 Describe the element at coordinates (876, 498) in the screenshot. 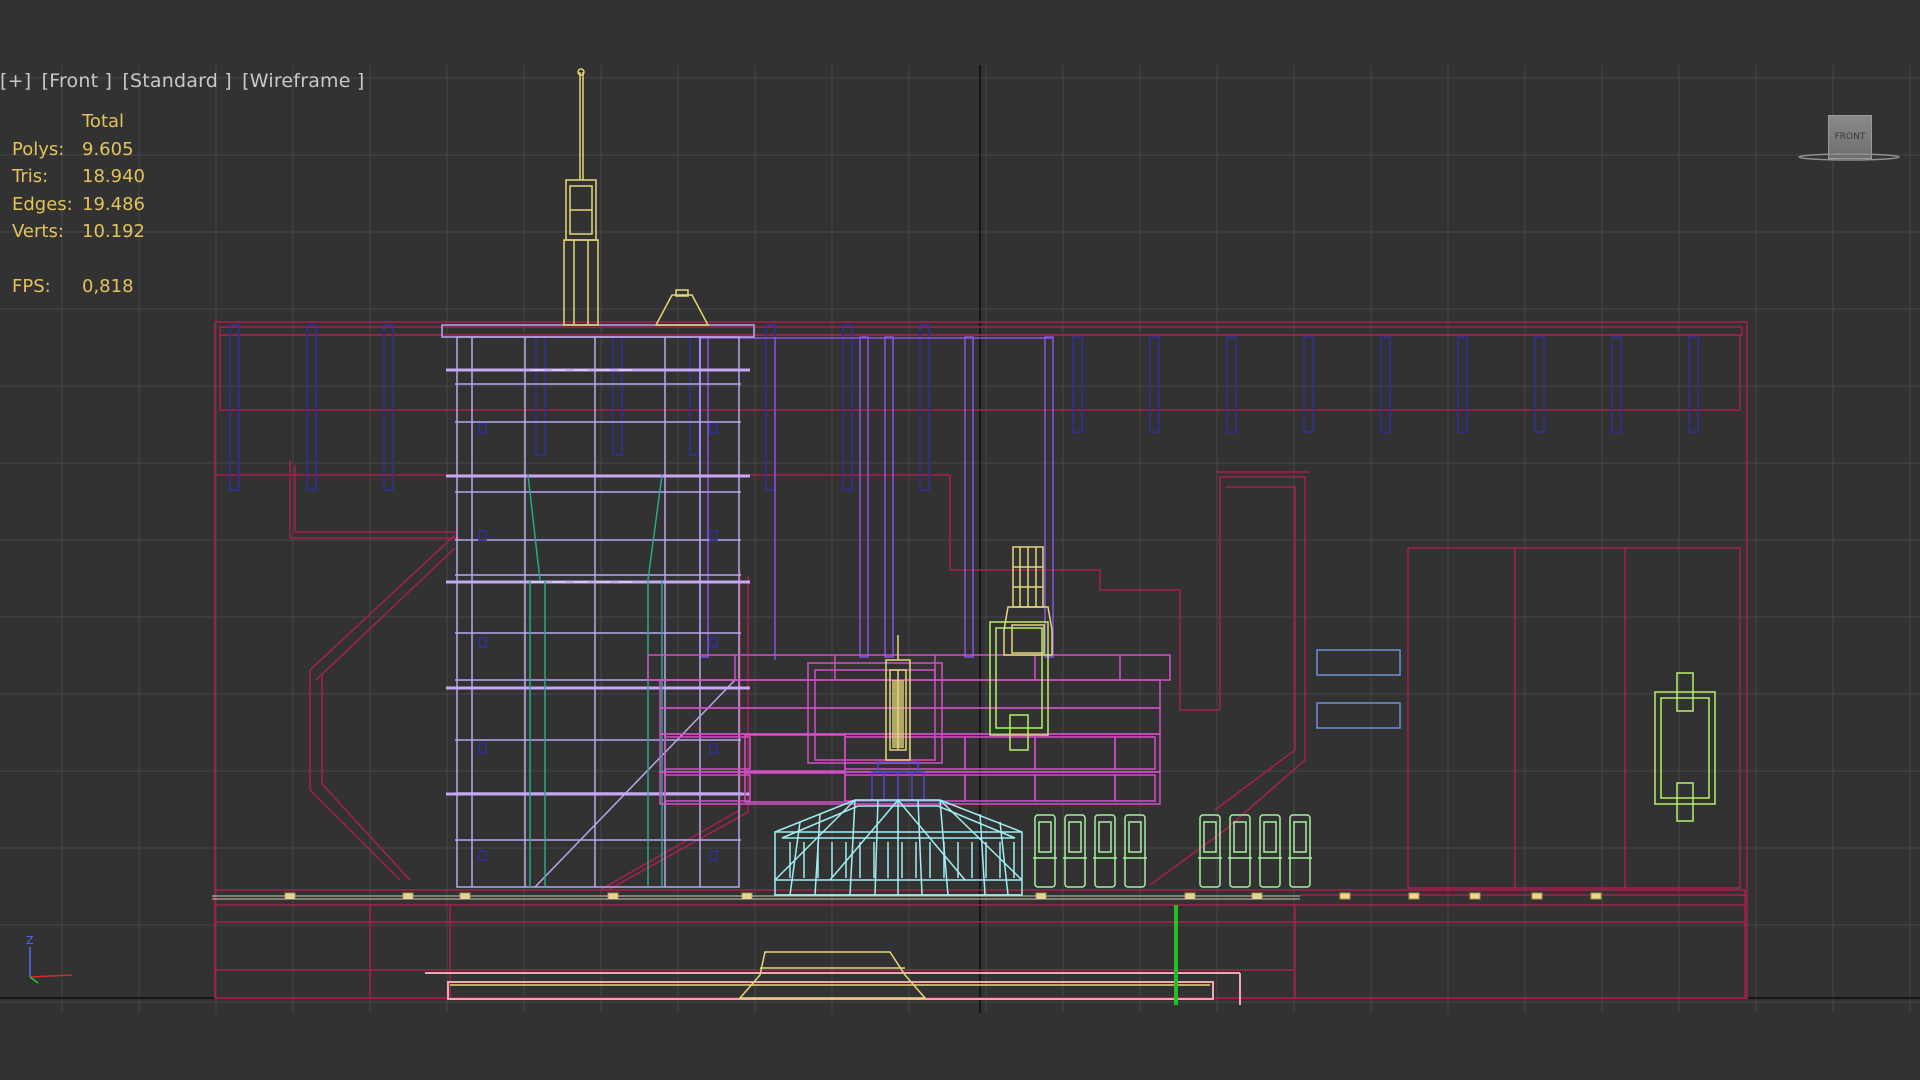

I see `purple-frame-wireframe` at that location.